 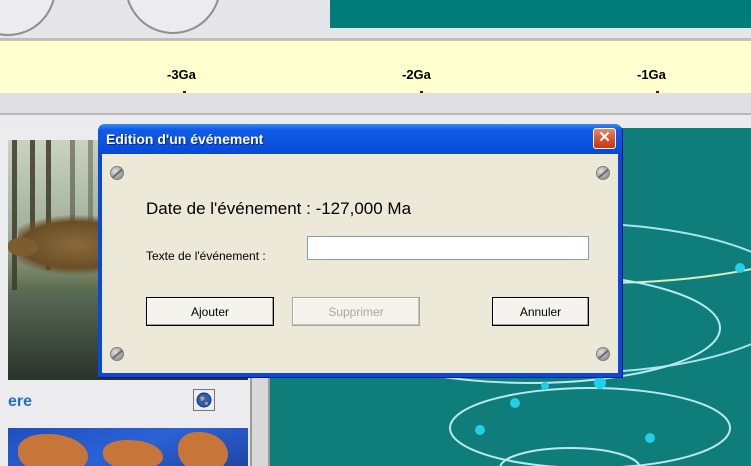 What do you see at coordinates (210, 311) in the screenshot?
I see `add-button: Ajouter` at bounding box center [210, 311].